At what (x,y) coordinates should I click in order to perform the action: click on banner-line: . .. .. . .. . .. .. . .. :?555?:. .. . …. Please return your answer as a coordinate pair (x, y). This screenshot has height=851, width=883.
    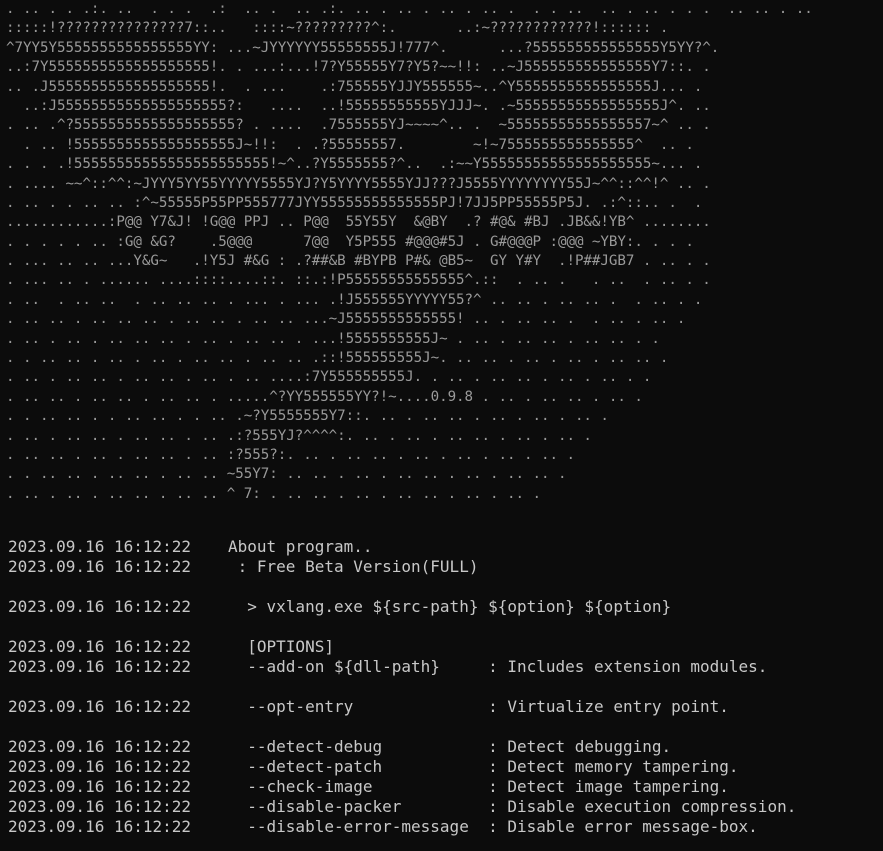
    Looking at the image, I should click on (290, 454).